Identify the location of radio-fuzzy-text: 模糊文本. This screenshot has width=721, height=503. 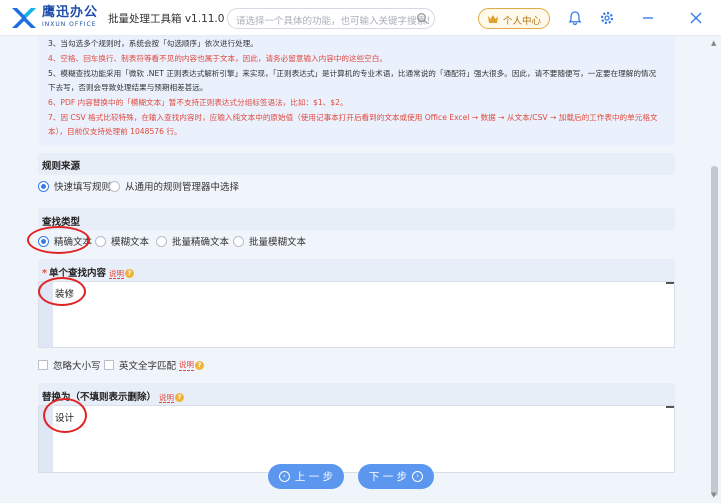
(122, 241).